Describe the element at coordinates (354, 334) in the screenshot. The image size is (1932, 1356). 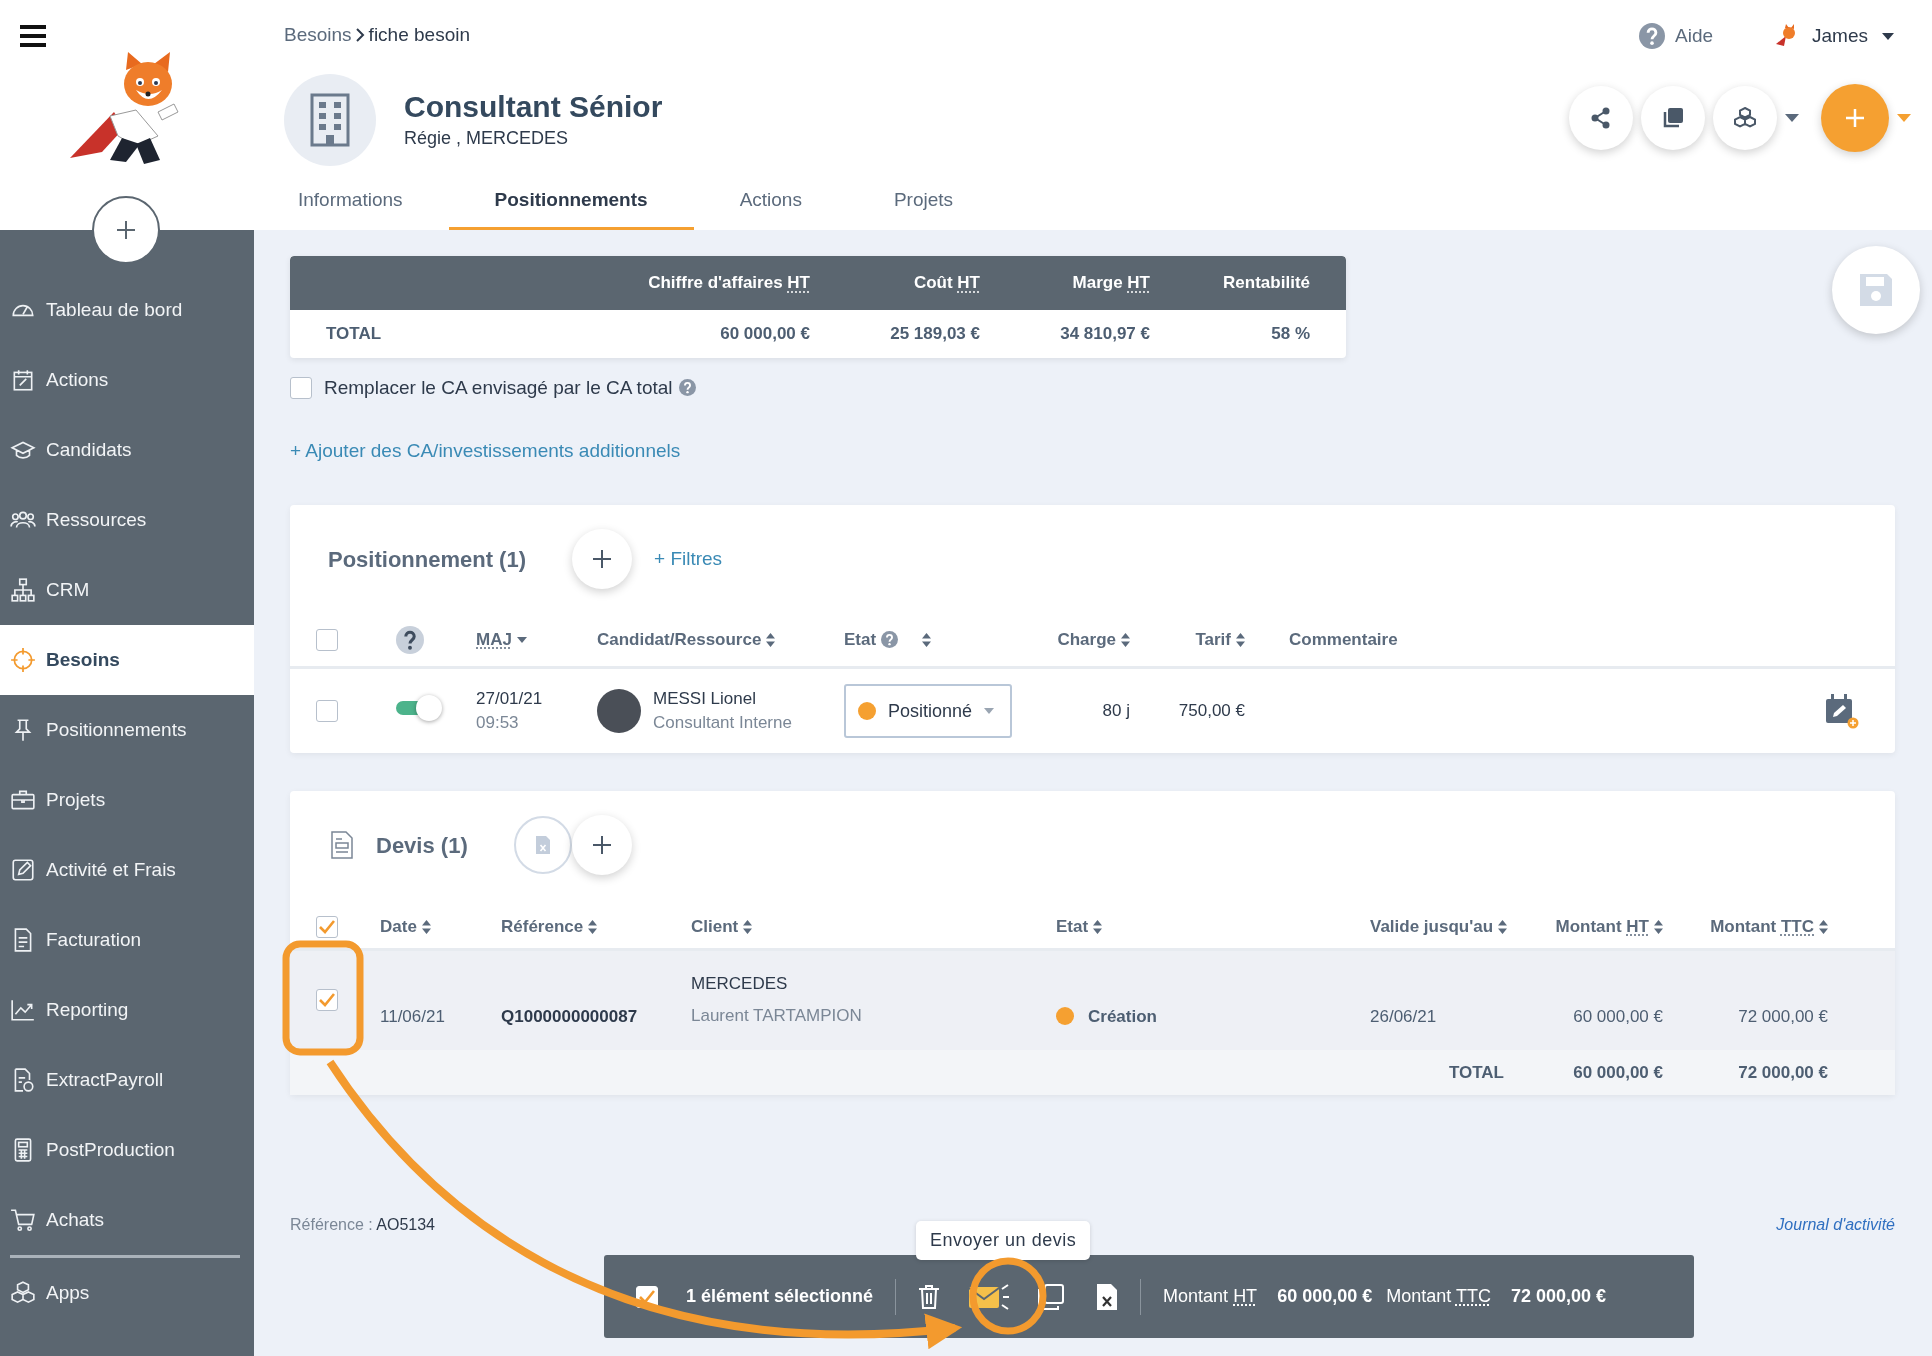
I see `row-label: TOTAL` at that location.